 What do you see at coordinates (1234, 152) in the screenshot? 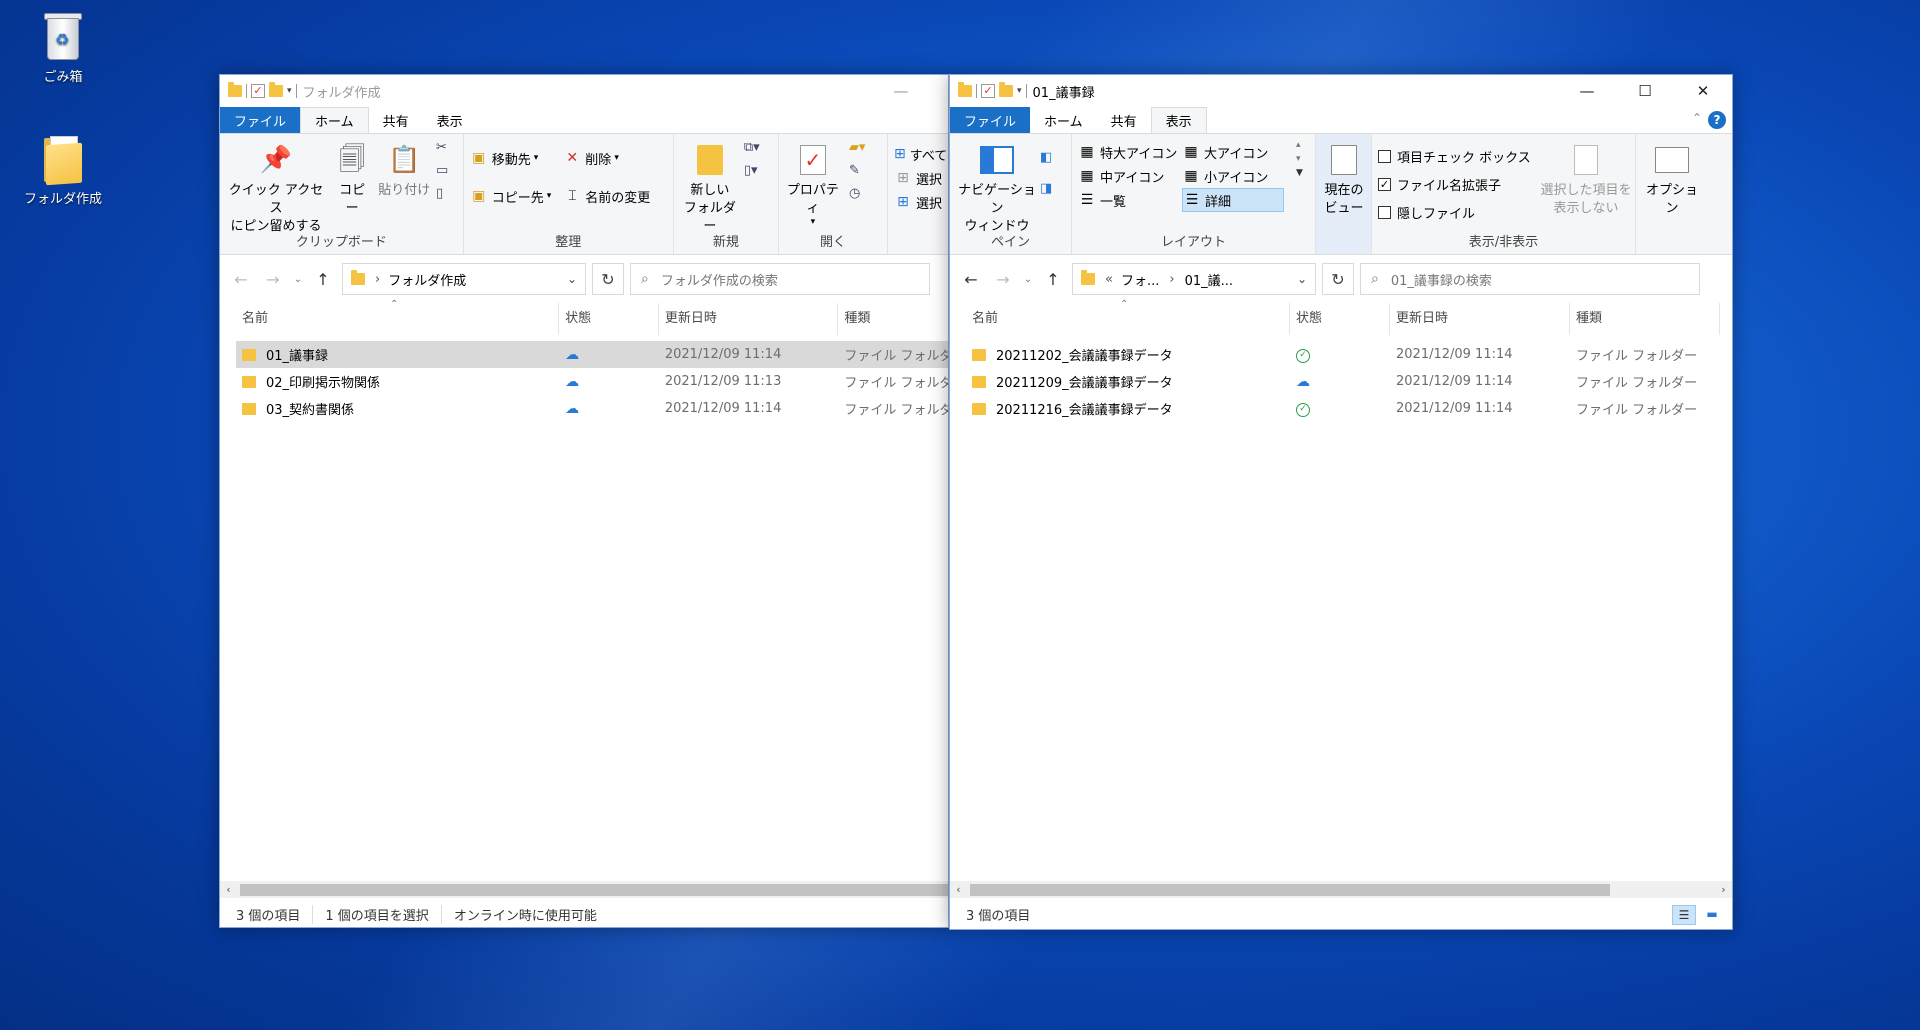
I see `layout-large-icons: ▦ 大アイコン` at bounding box center [1234, 152].